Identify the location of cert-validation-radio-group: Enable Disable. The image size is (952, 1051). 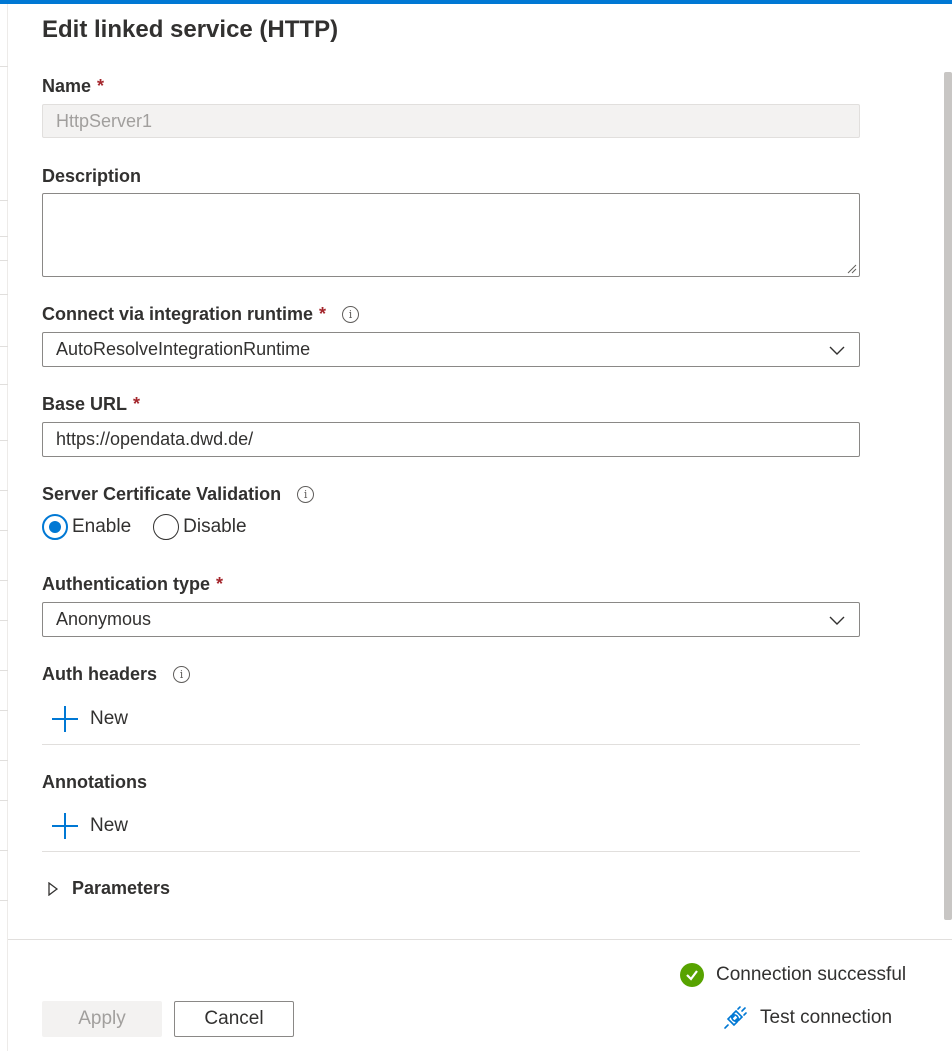
(155, 527).